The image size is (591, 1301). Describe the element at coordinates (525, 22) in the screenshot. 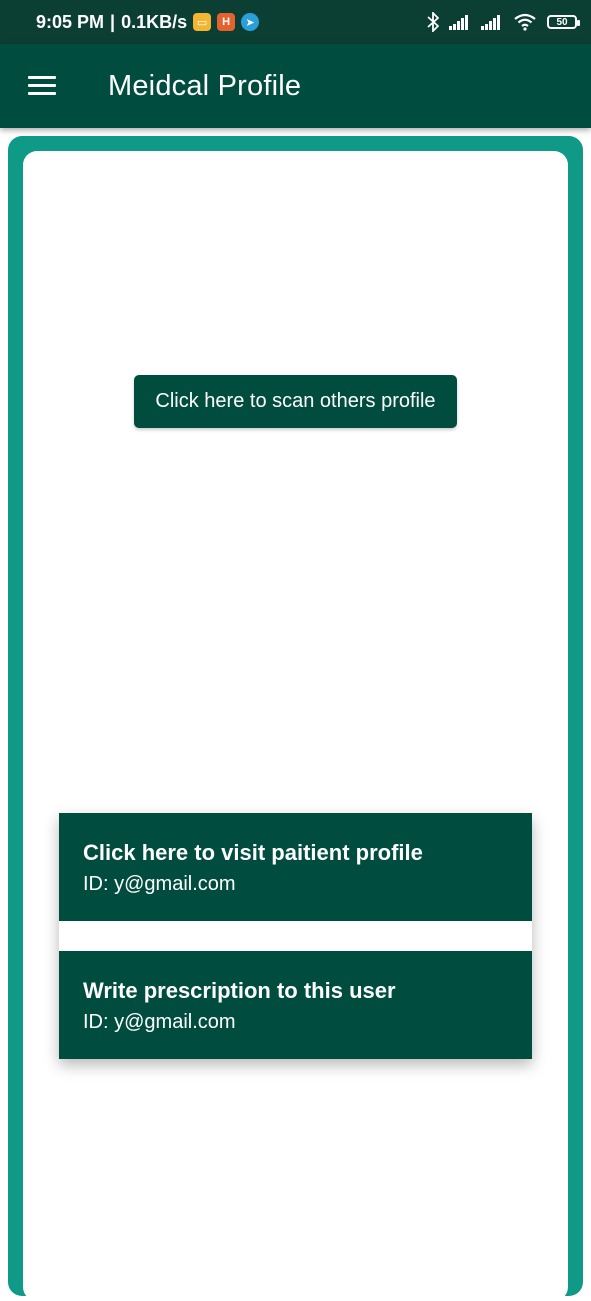

I see `wifi-icon` at that location.